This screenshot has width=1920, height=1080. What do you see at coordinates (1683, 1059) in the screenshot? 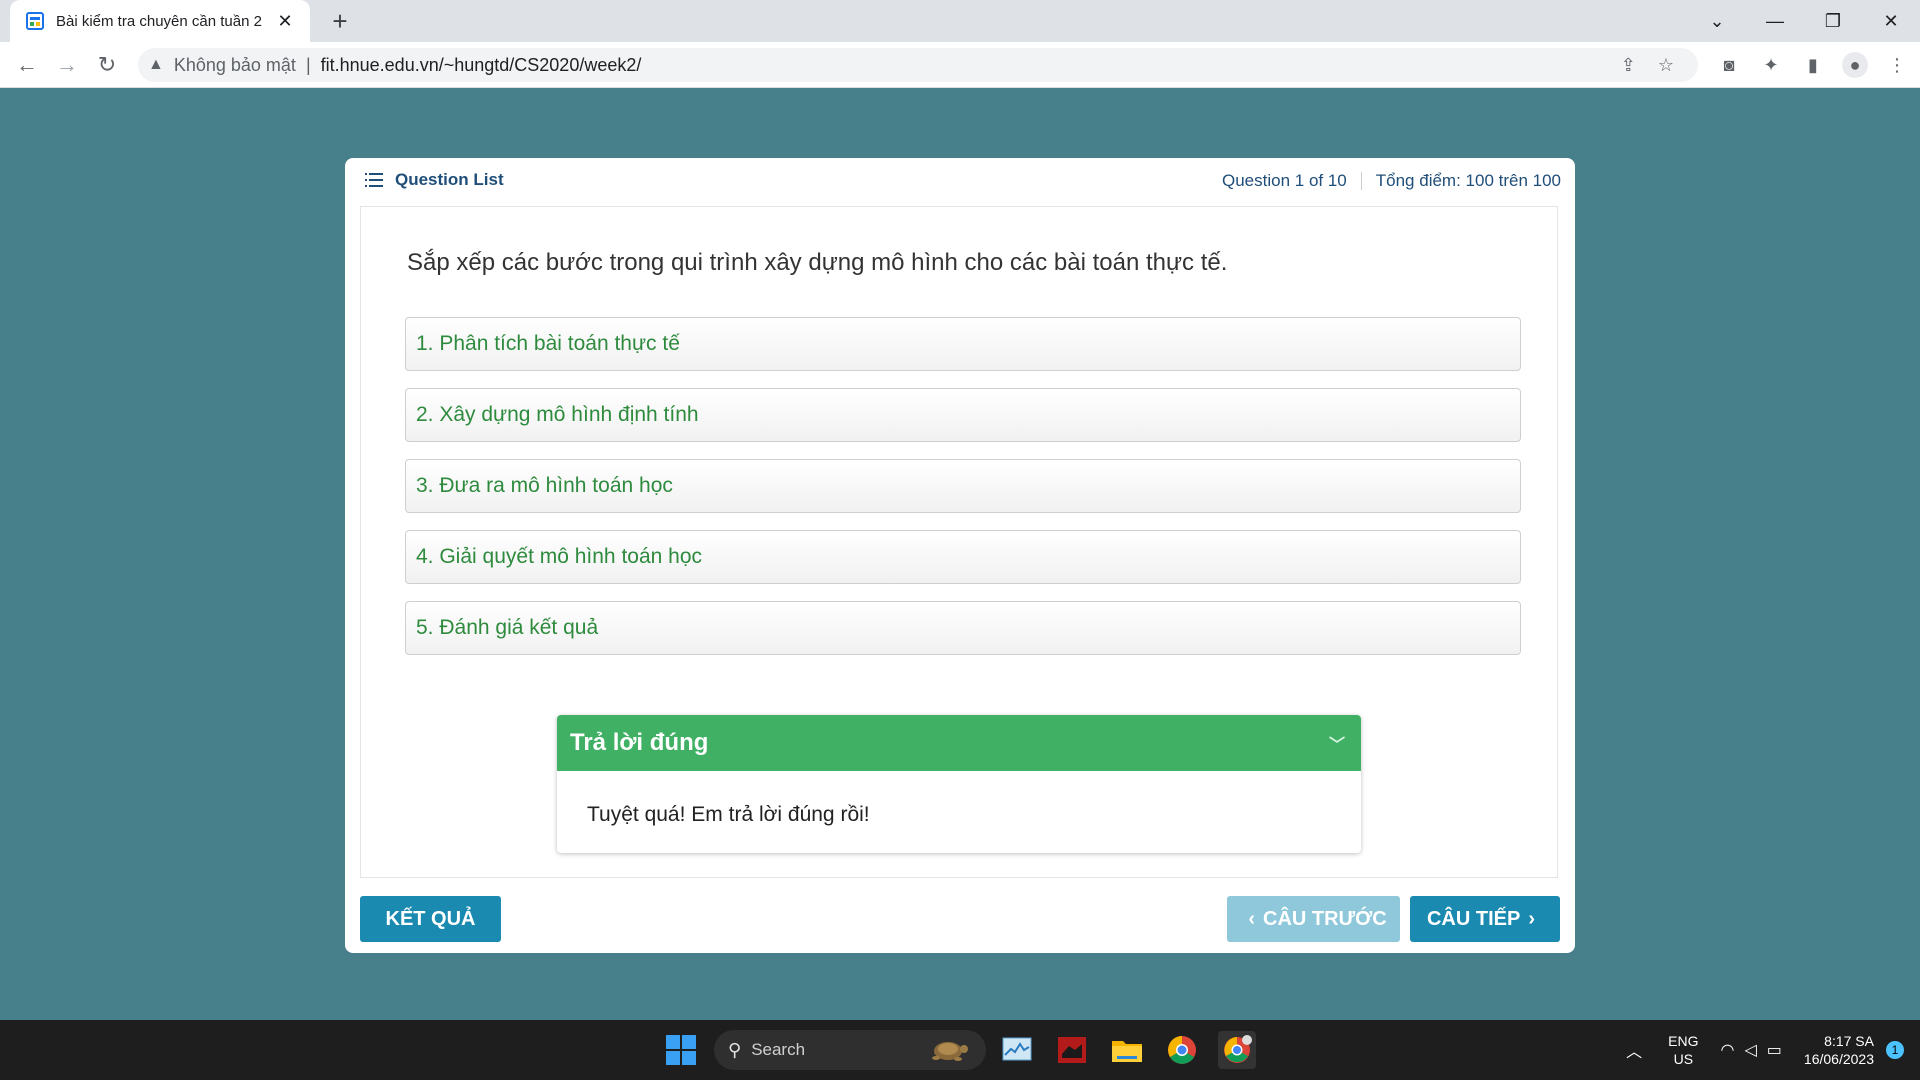
I see `region-code: US` at bounding box center [1683, 1059].